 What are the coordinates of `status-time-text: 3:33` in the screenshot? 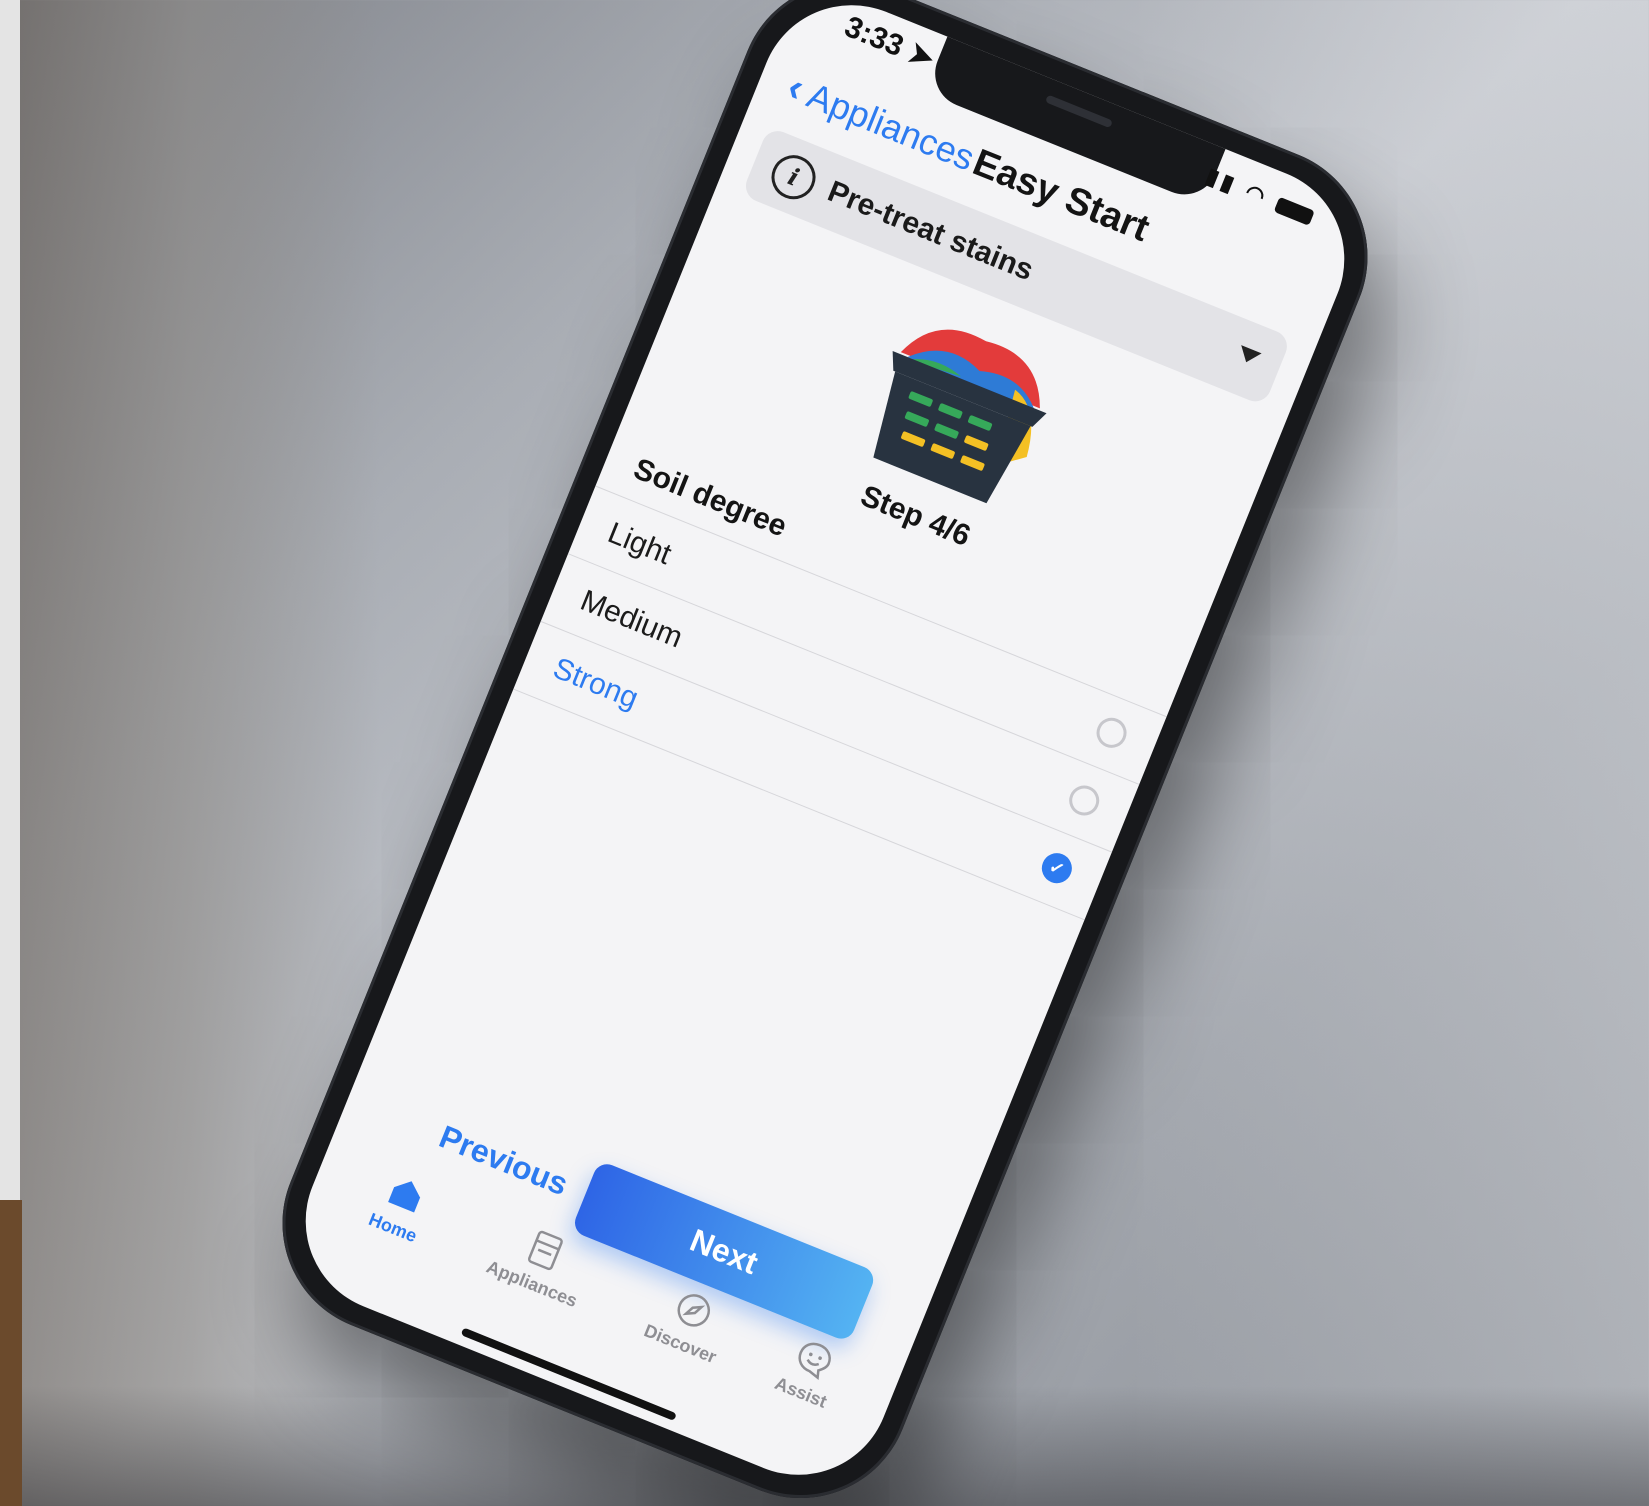 It's located at (874, 37).